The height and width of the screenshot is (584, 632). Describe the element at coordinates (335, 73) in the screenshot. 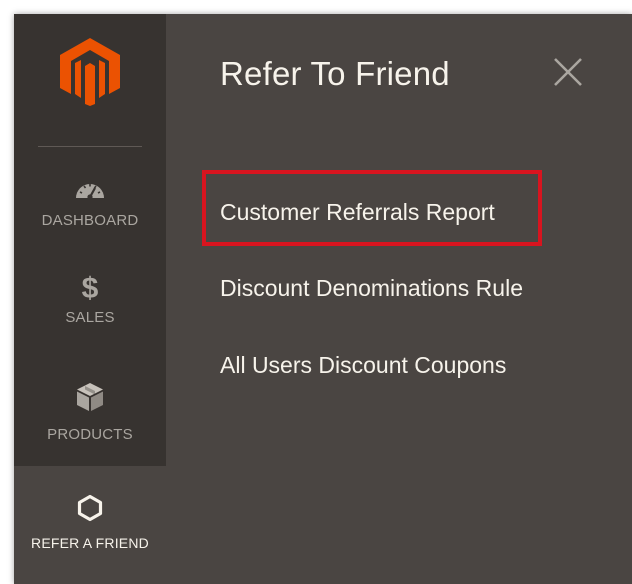

I see `panel-title: Refer To Friend` at that location.